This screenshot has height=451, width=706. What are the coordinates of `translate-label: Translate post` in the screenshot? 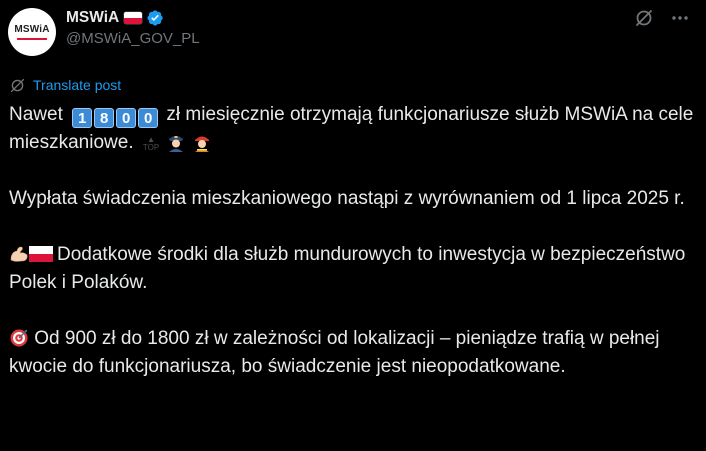 It's located at (77, 85).